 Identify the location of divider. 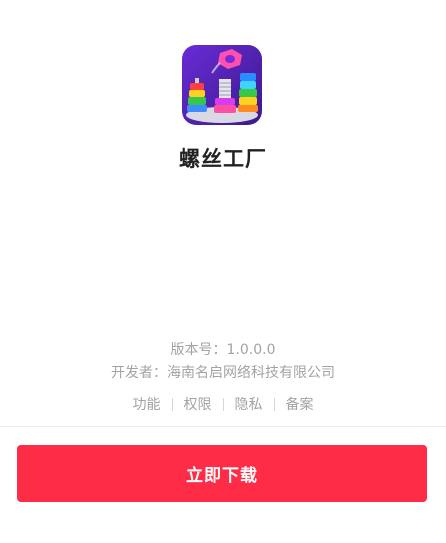
(223, 426).